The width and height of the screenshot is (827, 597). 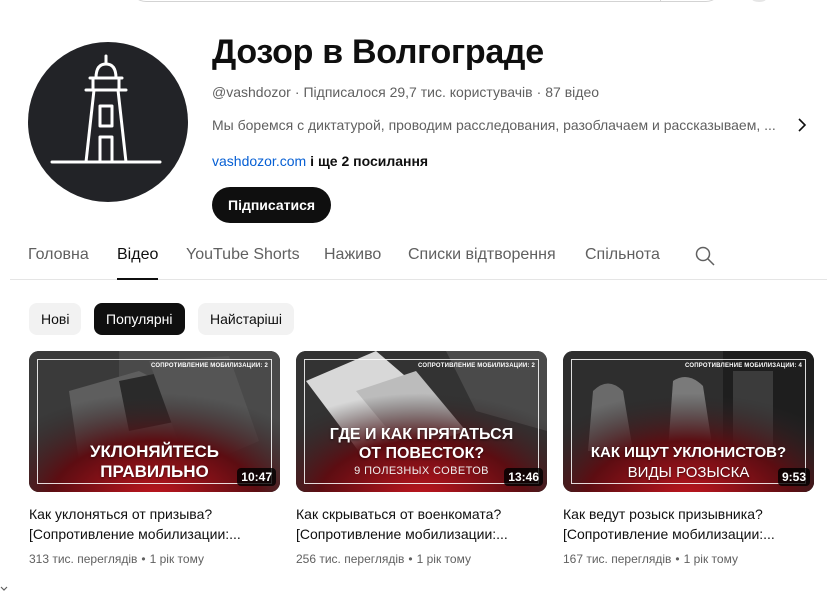 What do you see at coordinates (378, 52) in the screenshot?
I see `channel-title: Дозор в Волгограде` at bounding box center [378, 52].